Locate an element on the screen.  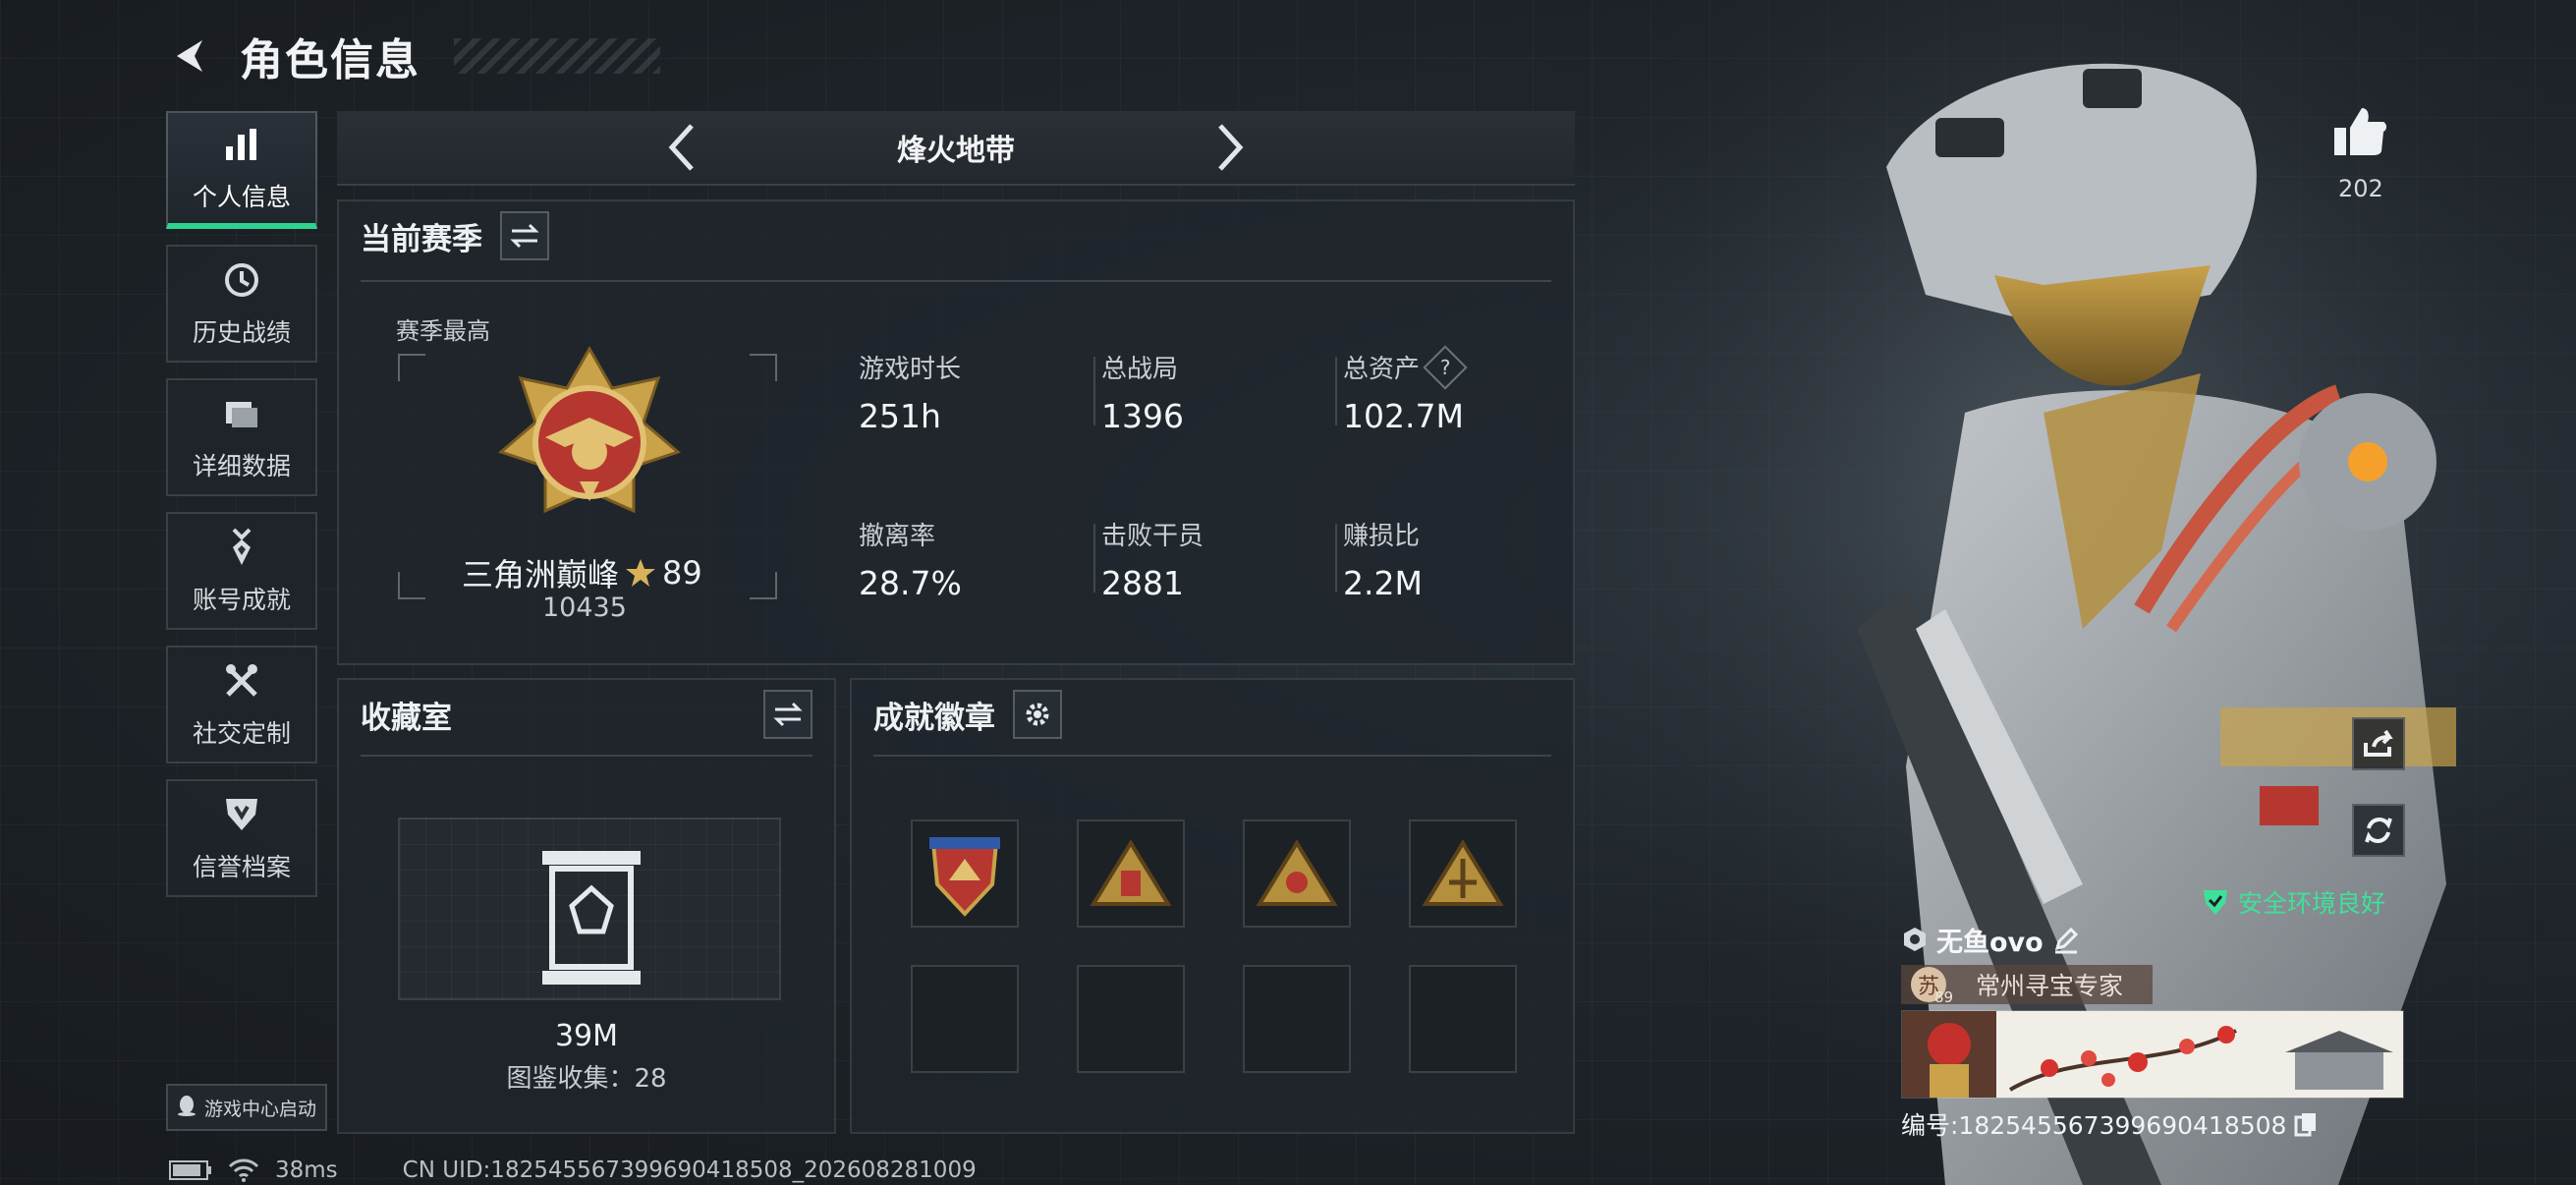
nav-item-details: 详细数据 is located at coordinates (241, 437).